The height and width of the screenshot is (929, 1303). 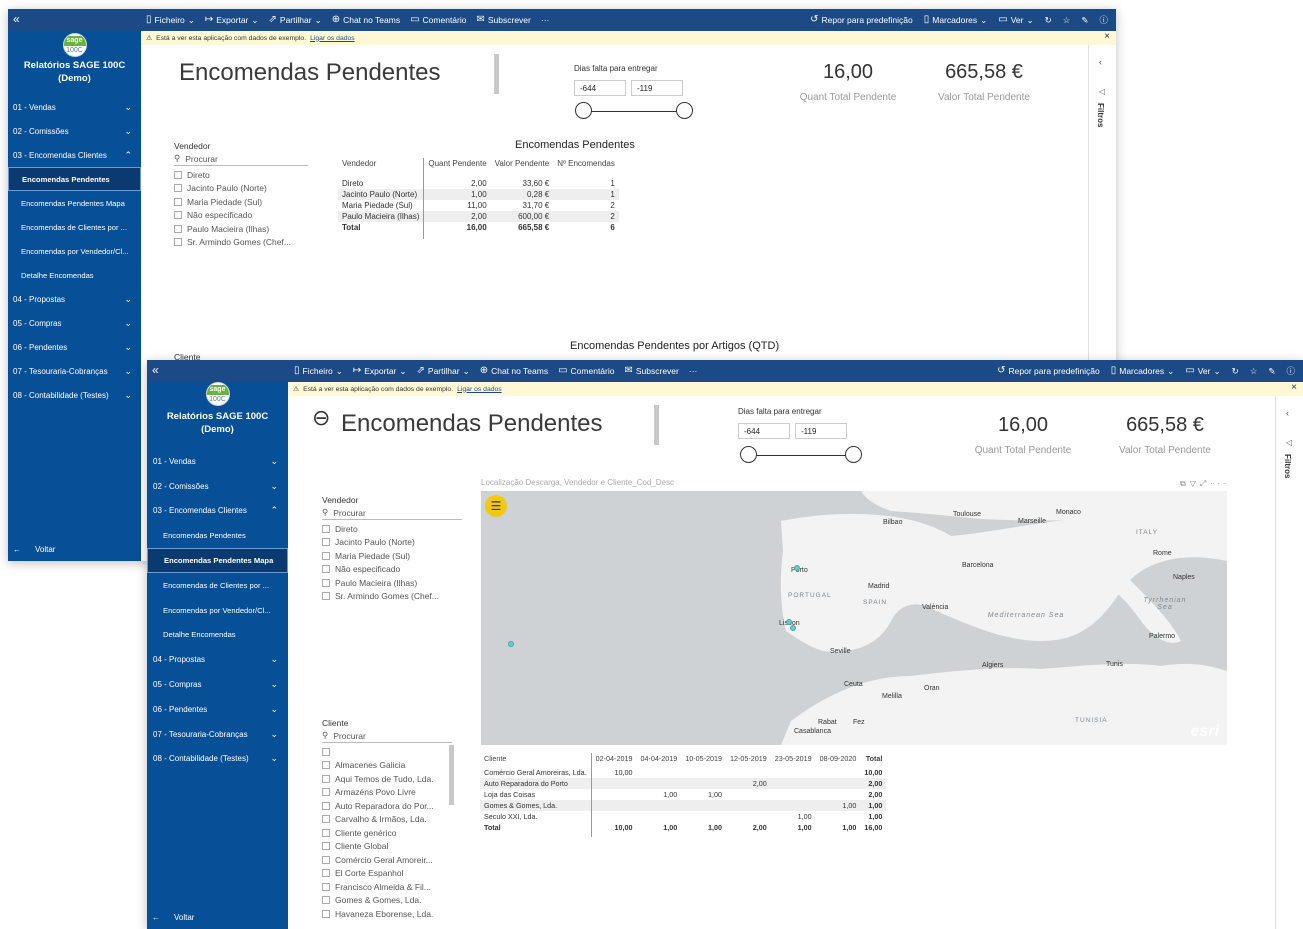 I want to click on column-header: 02-04-2019, so click(x=613, y=760).